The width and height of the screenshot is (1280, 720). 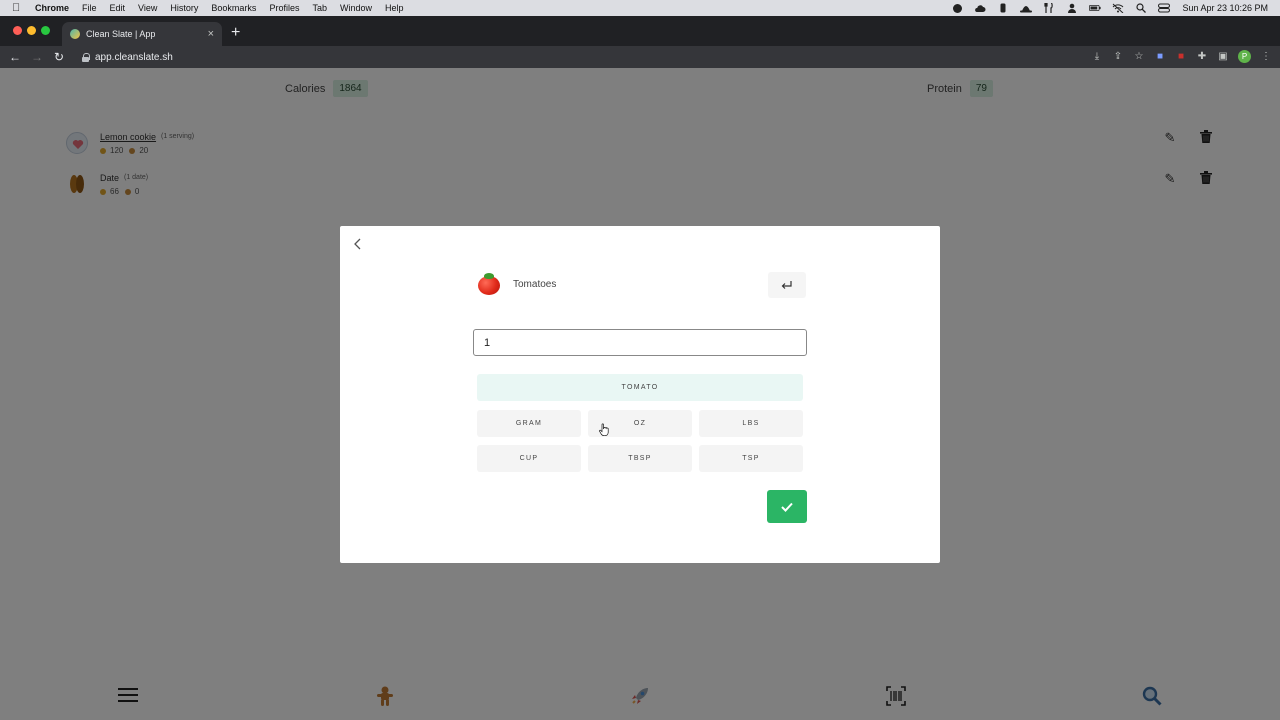 What do you see at coordinates (211, 34) in the screenshot?
I see `close-tab-icon: ×` at bounding box center [211, 34].